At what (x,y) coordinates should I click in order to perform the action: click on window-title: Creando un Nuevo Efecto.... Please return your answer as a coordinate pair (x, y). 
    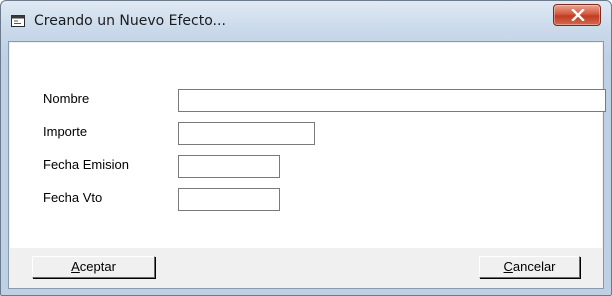
    Looking at the image, I should click on (130, 21).